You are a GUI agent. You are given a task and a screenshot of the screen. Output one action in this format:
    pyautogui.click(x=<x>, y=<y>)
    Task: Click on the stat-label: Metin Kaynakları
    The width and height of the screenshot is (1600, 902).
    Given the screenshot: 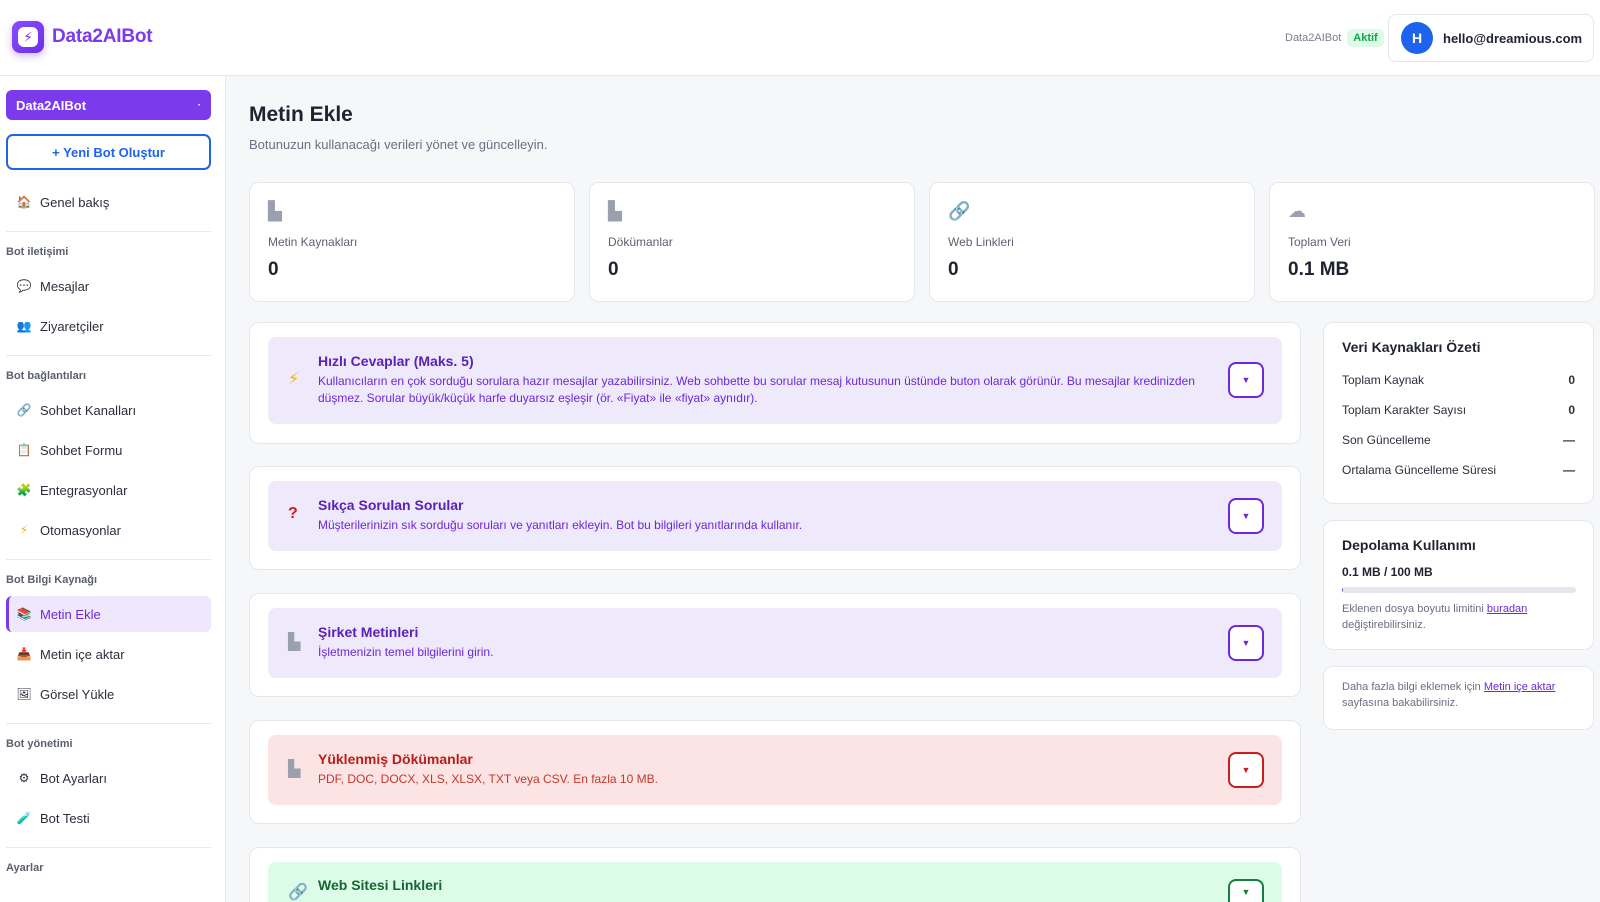 What is the action you would take?
    pyautogui.click(x=313, y=242)
    